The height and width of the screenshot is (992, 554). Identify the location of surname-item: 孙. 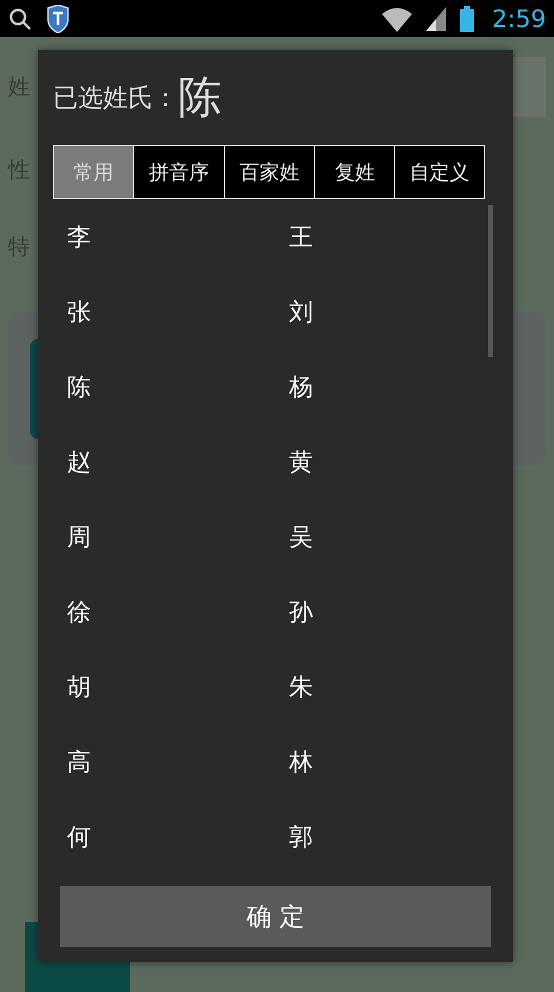
(301, 611).